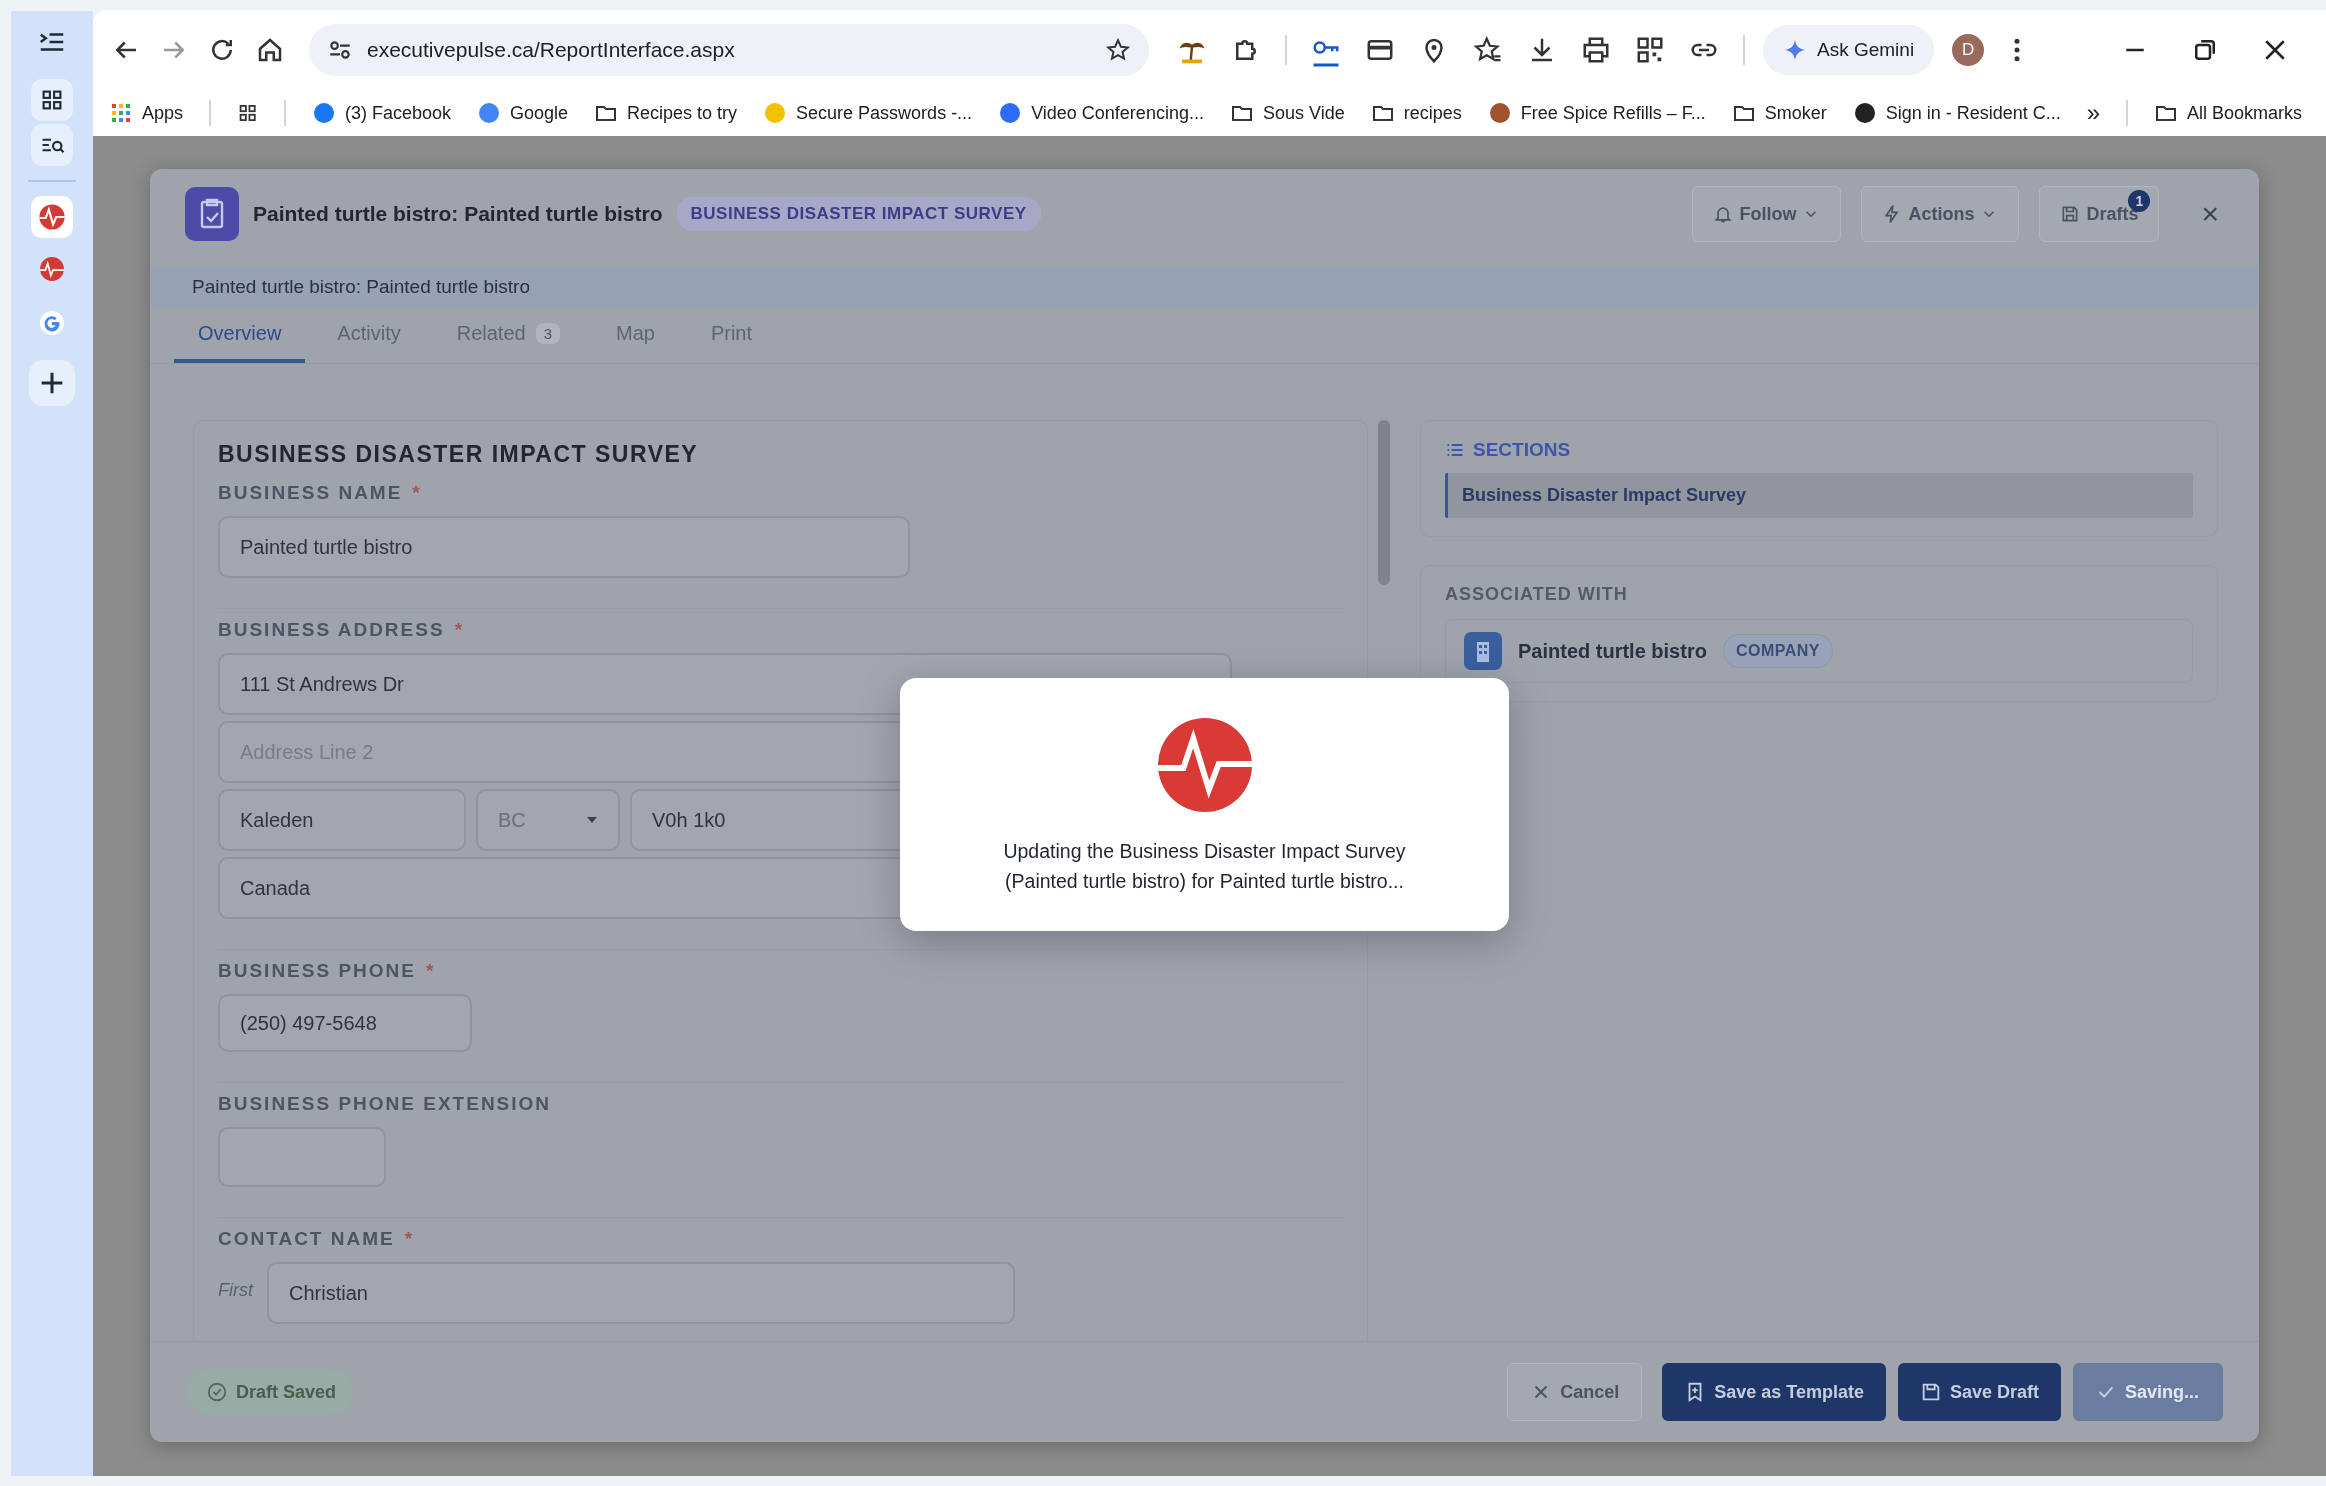 This screenshot has height=1486, width=2326. I want to click on bookmark-folder: Recipes to try, so click(666, 113).